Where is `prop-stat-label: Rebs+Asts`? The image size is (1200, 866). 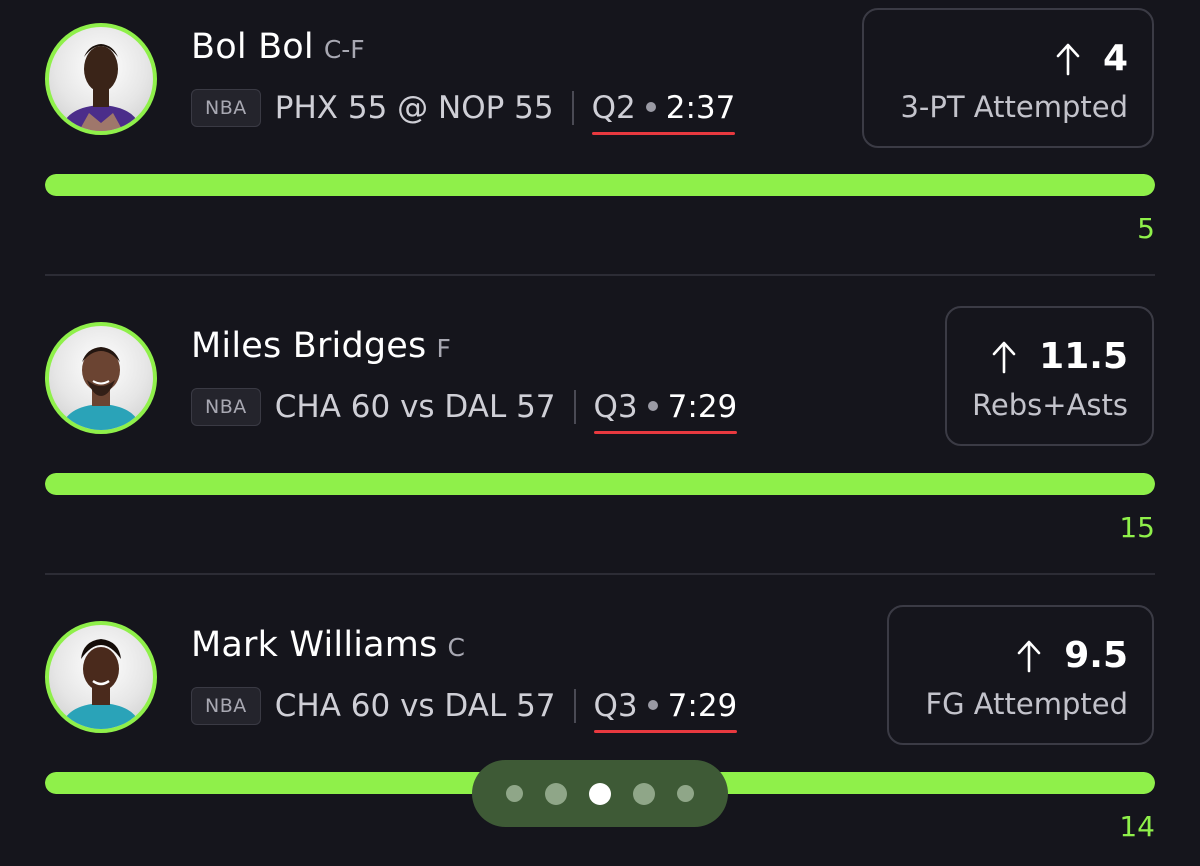
prop-stat-label: Rebs+Asts is located at coordinates (1050, 405).